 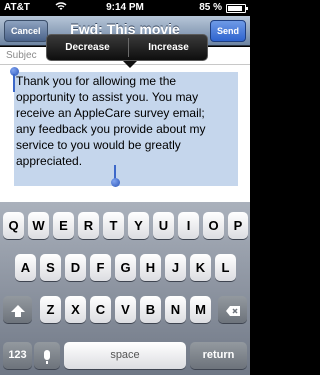 I want to click on space-key: space, so click(x=125, y=355).